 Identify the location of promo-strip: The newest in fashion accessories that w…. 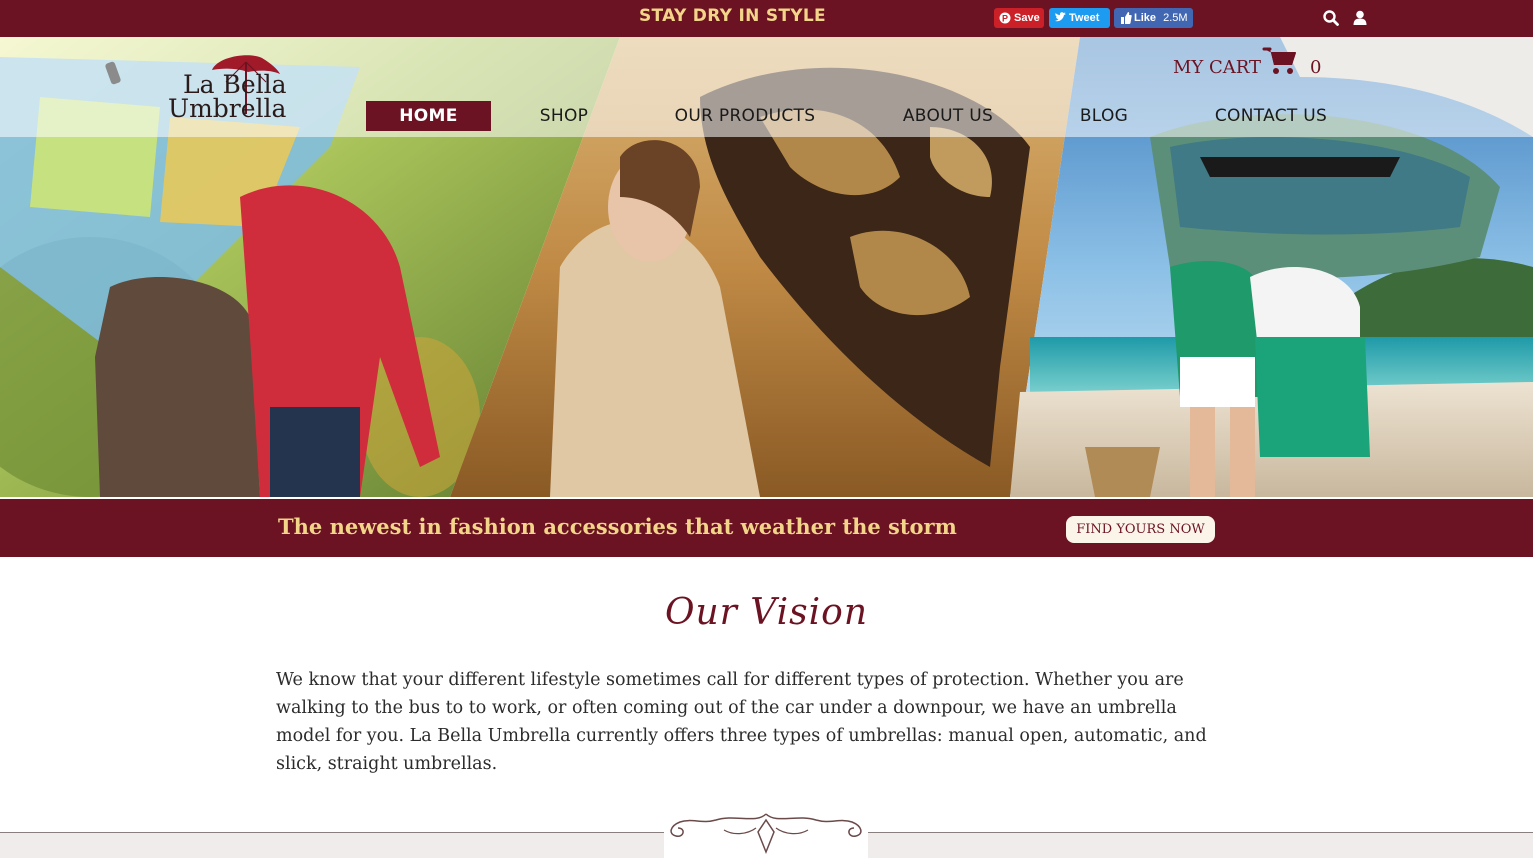
(766, 527).